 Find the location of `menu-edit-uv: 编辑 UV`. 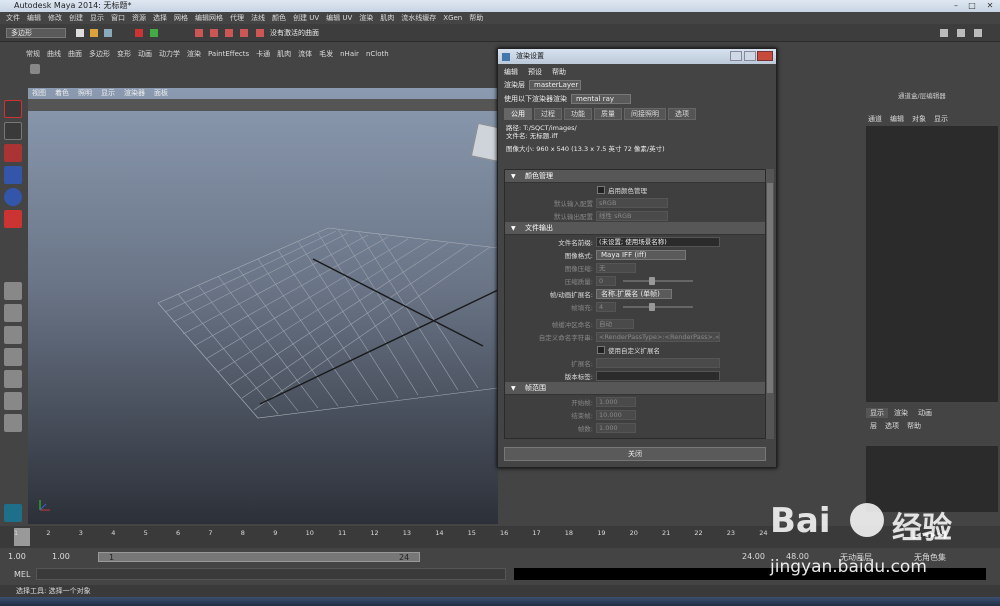

menu-edit-uv: 编辑 UV is located at coordinates (339, 18).